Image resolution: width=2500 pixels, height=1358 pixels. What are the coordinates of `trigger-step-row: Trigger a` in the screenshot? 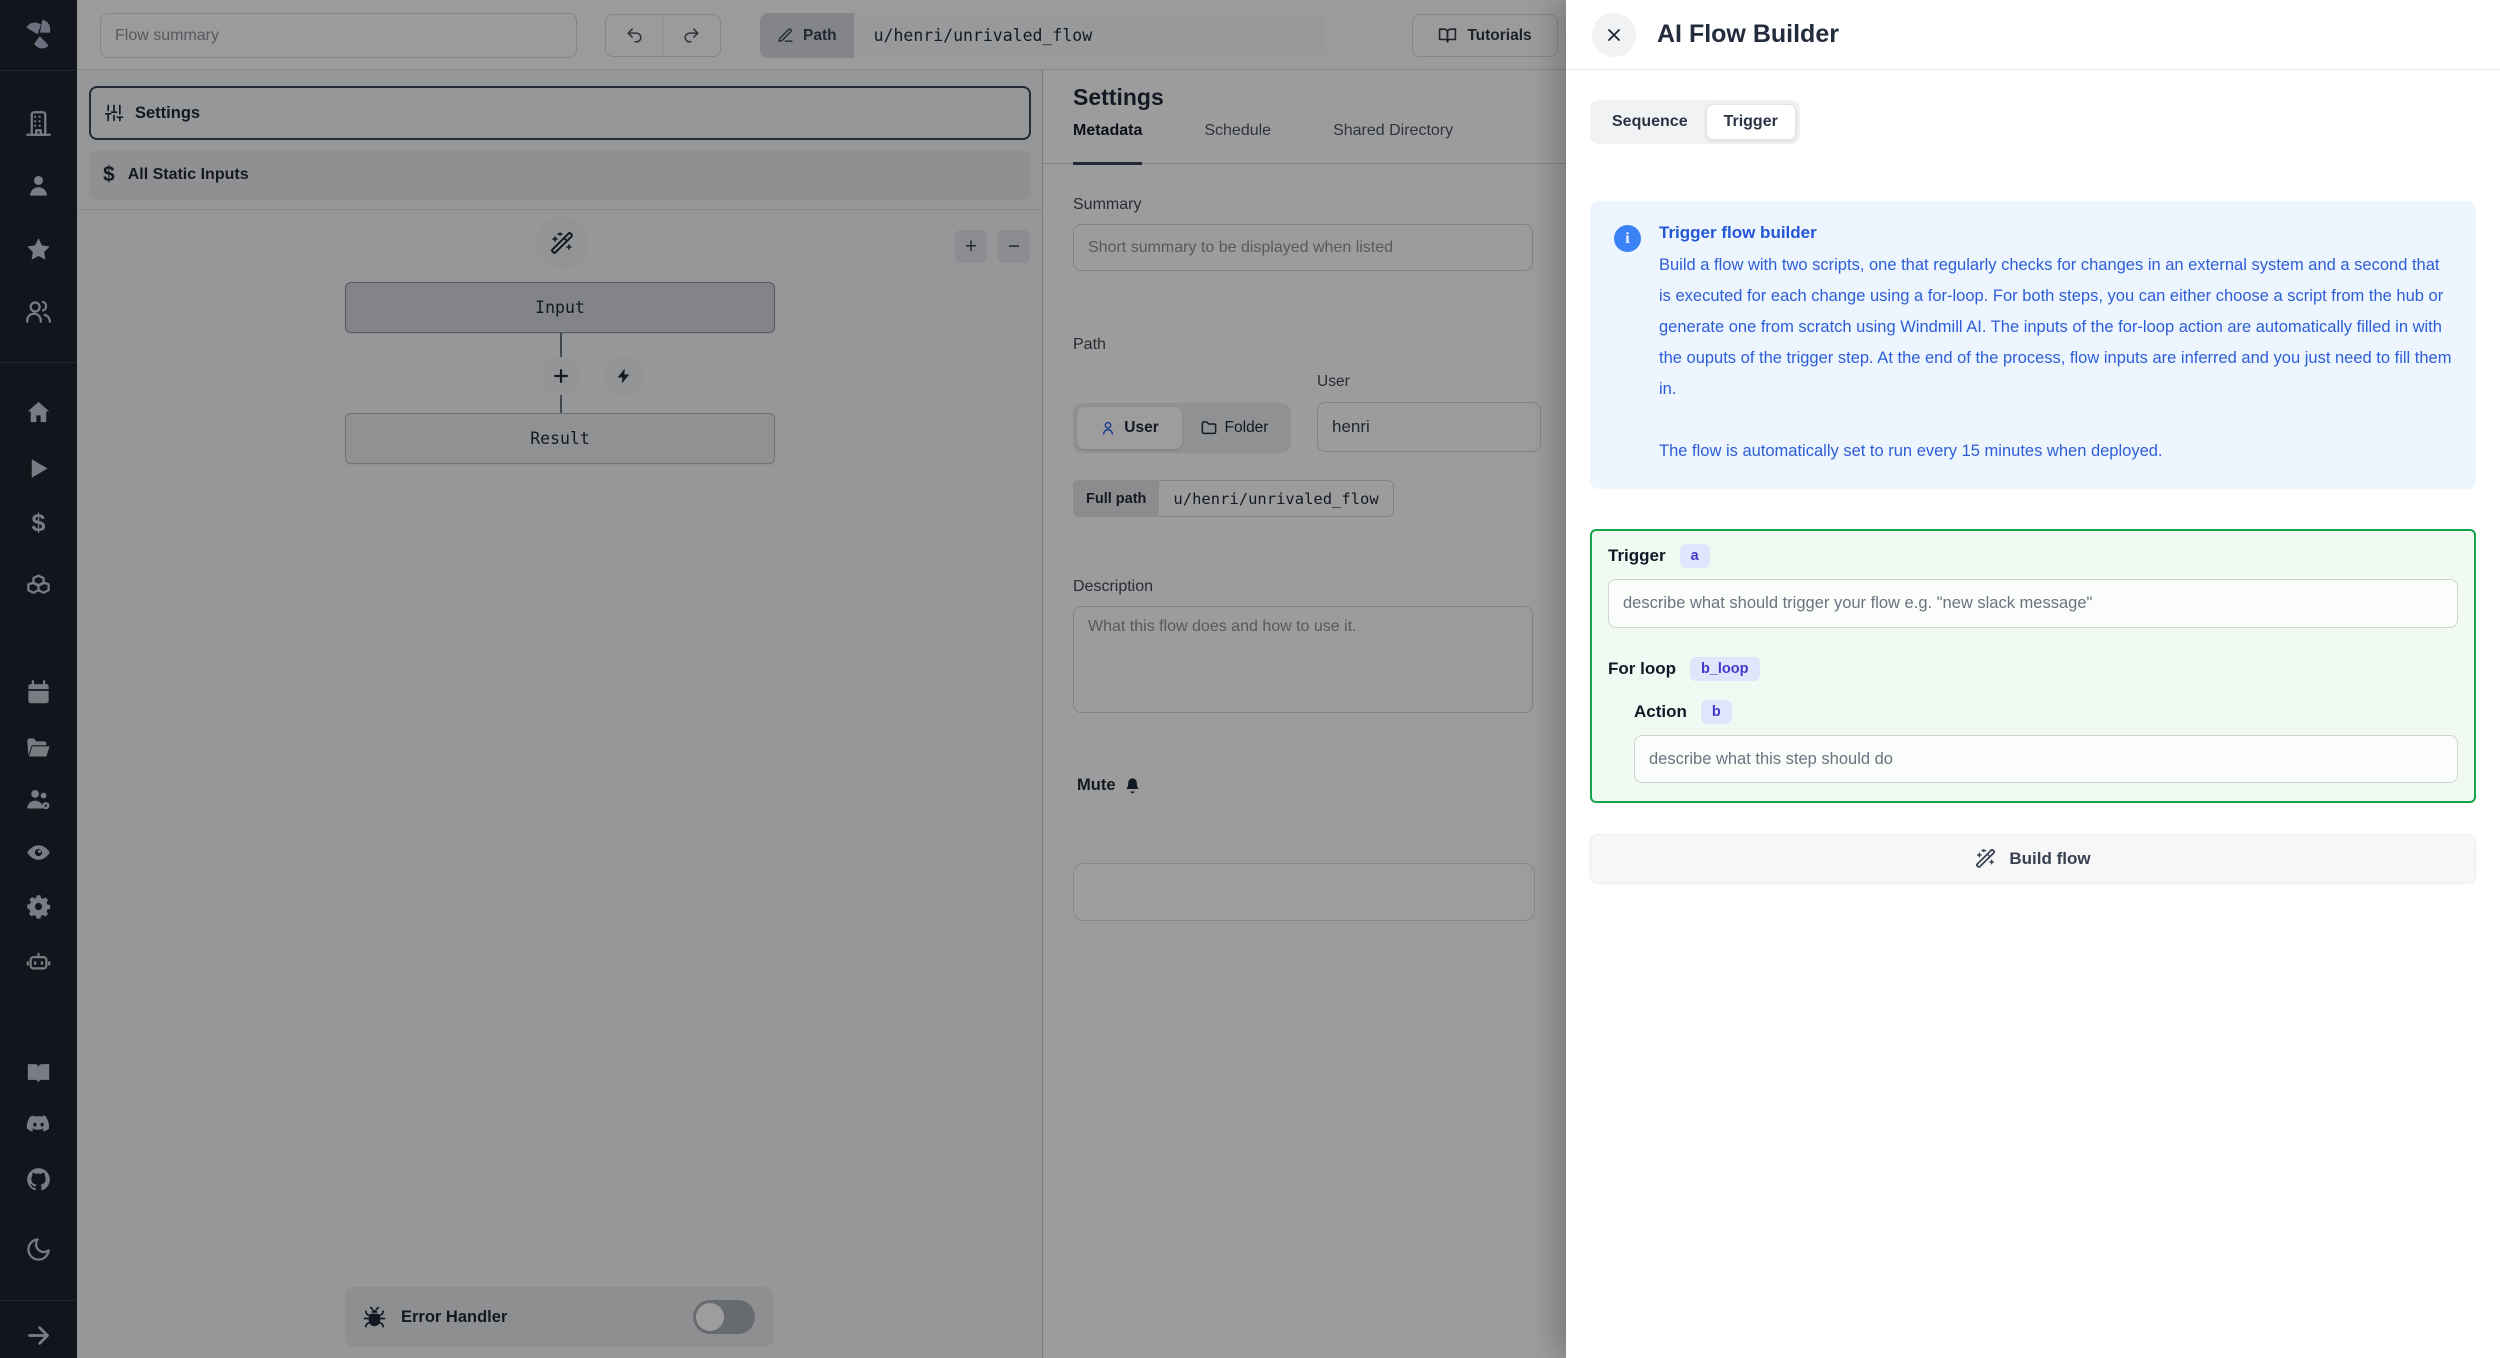 It's located at (2033, 556).